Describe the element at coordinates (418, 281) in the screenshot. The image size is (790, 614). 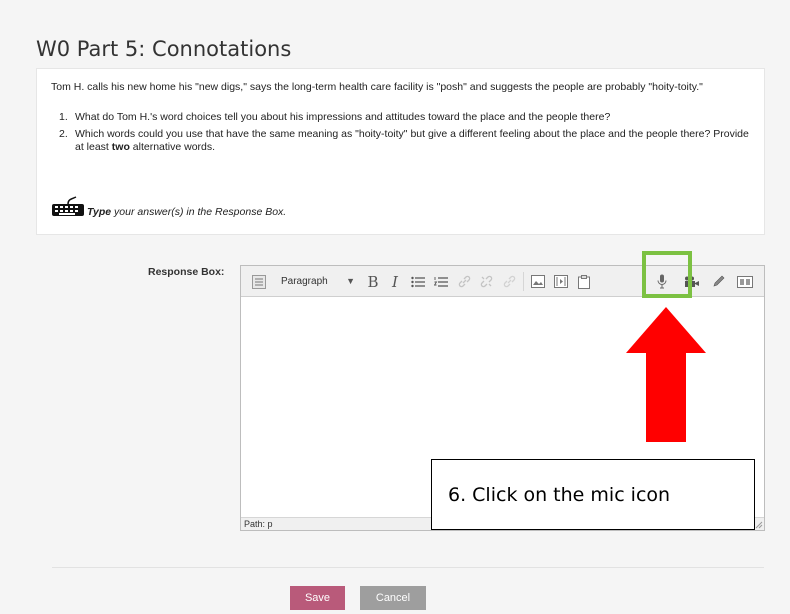
I see `bullet-list-icon` at that location.